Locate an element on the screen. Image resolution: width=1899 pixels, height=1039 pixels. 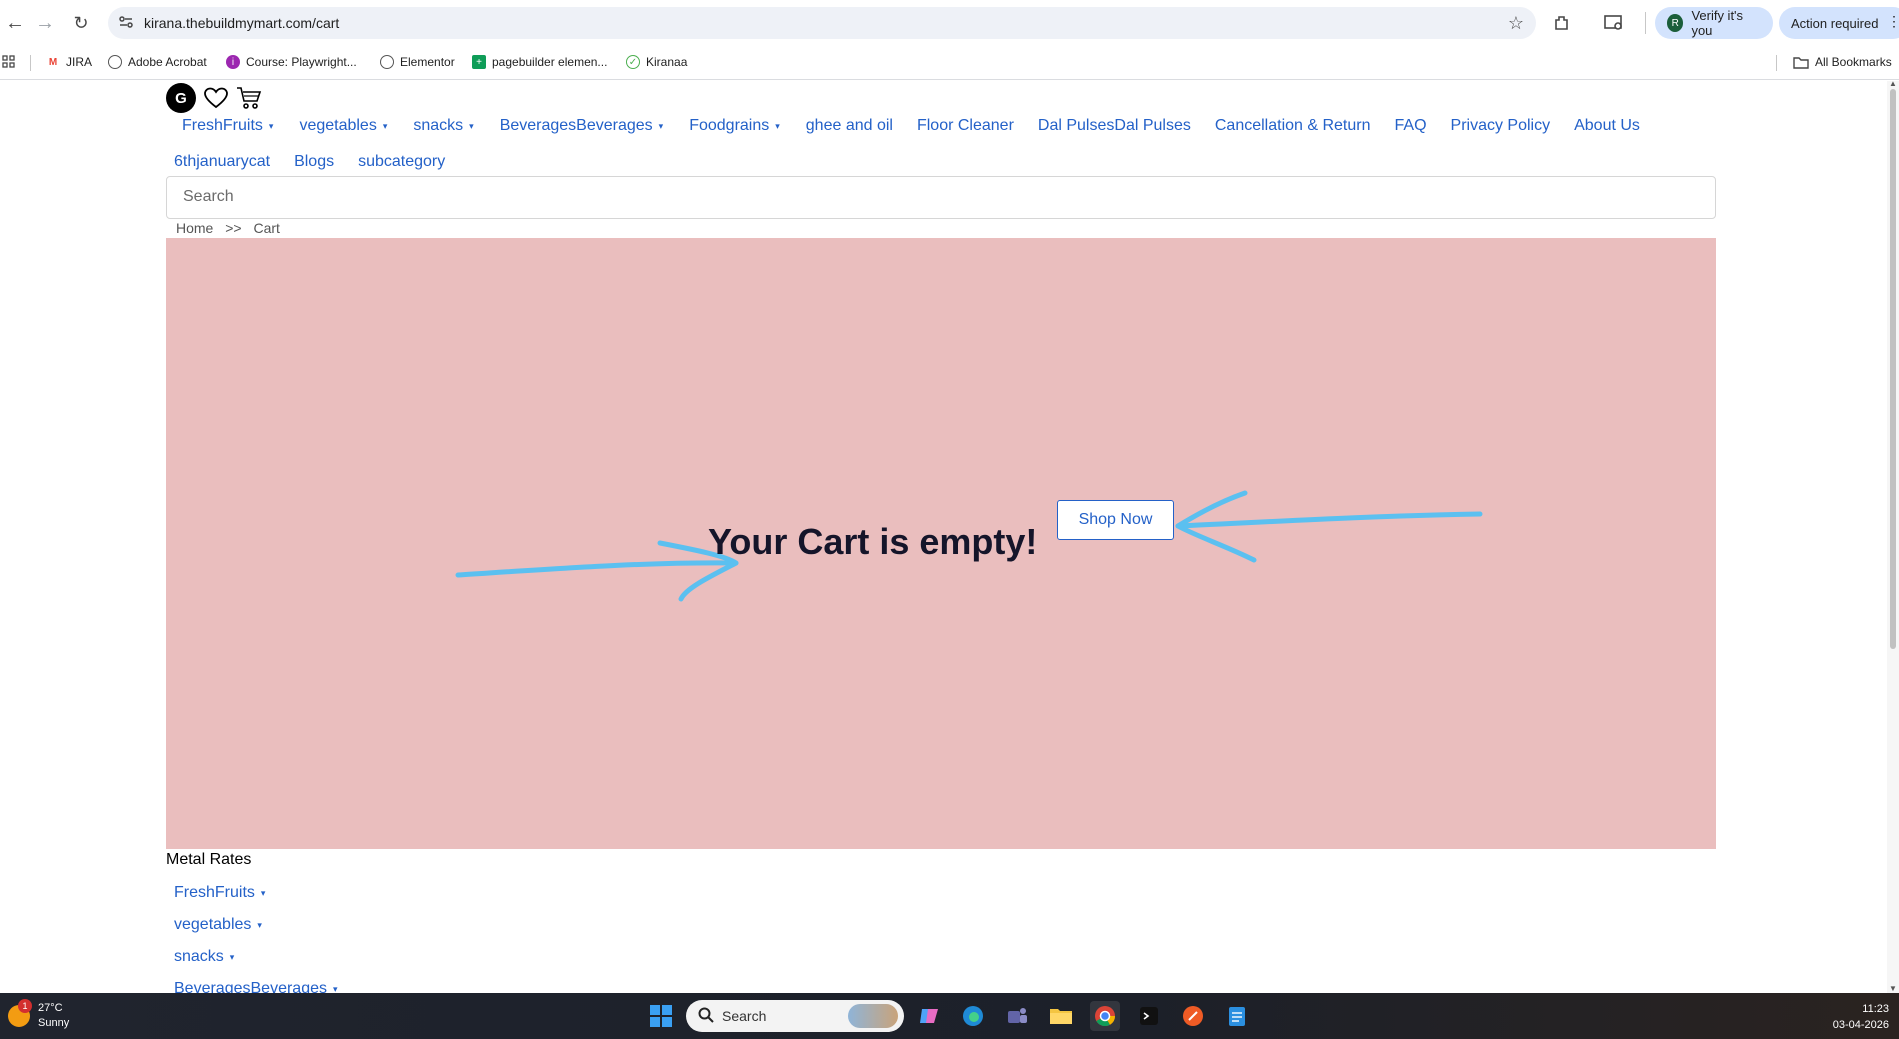
menu-item-about-us: About Us is located at coordinates (1607, 126).